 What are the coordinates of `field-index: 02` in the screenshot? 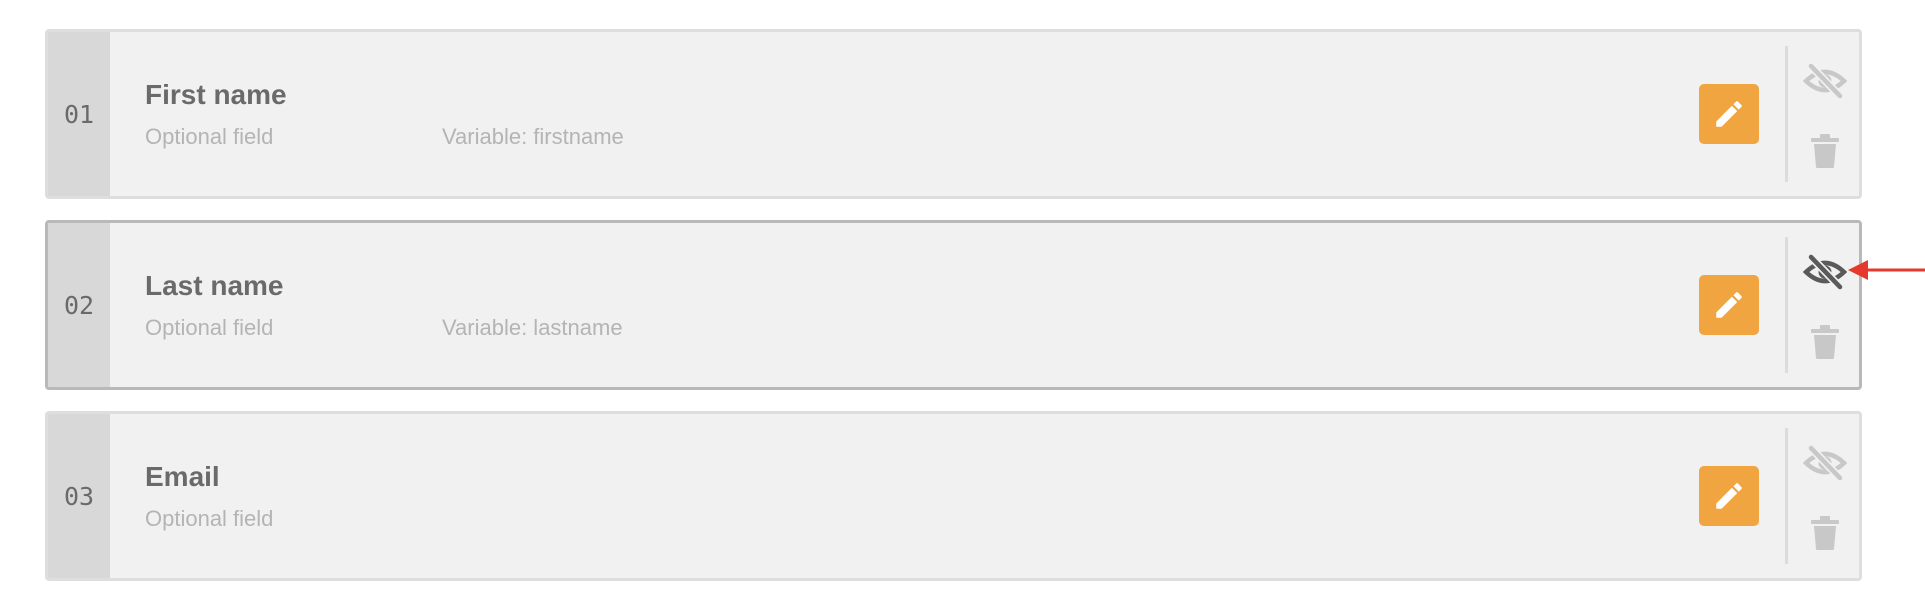 It's located at (79, 305).